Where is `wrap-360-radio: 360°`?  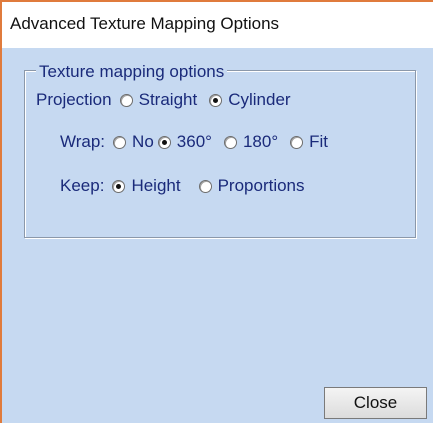
wrap-360-radio: 360° is located at coordinates (184, 142).